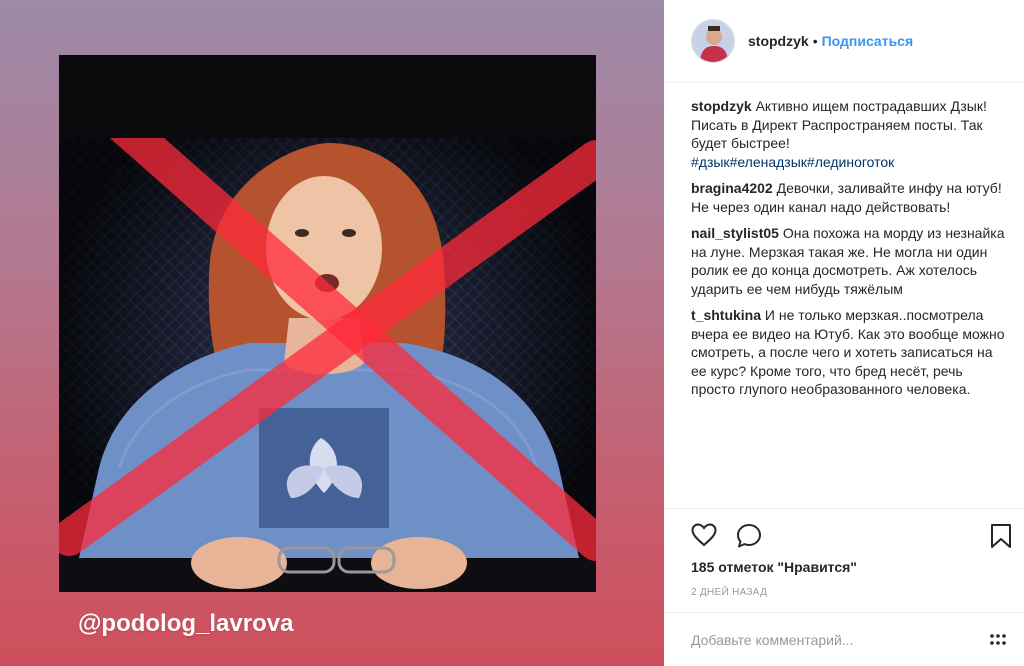 The width and height of the screenshot is (1024, 666). I want to click on caption-hashtags: #дзык#еленадзык#лединоготок, so click(850, 162).